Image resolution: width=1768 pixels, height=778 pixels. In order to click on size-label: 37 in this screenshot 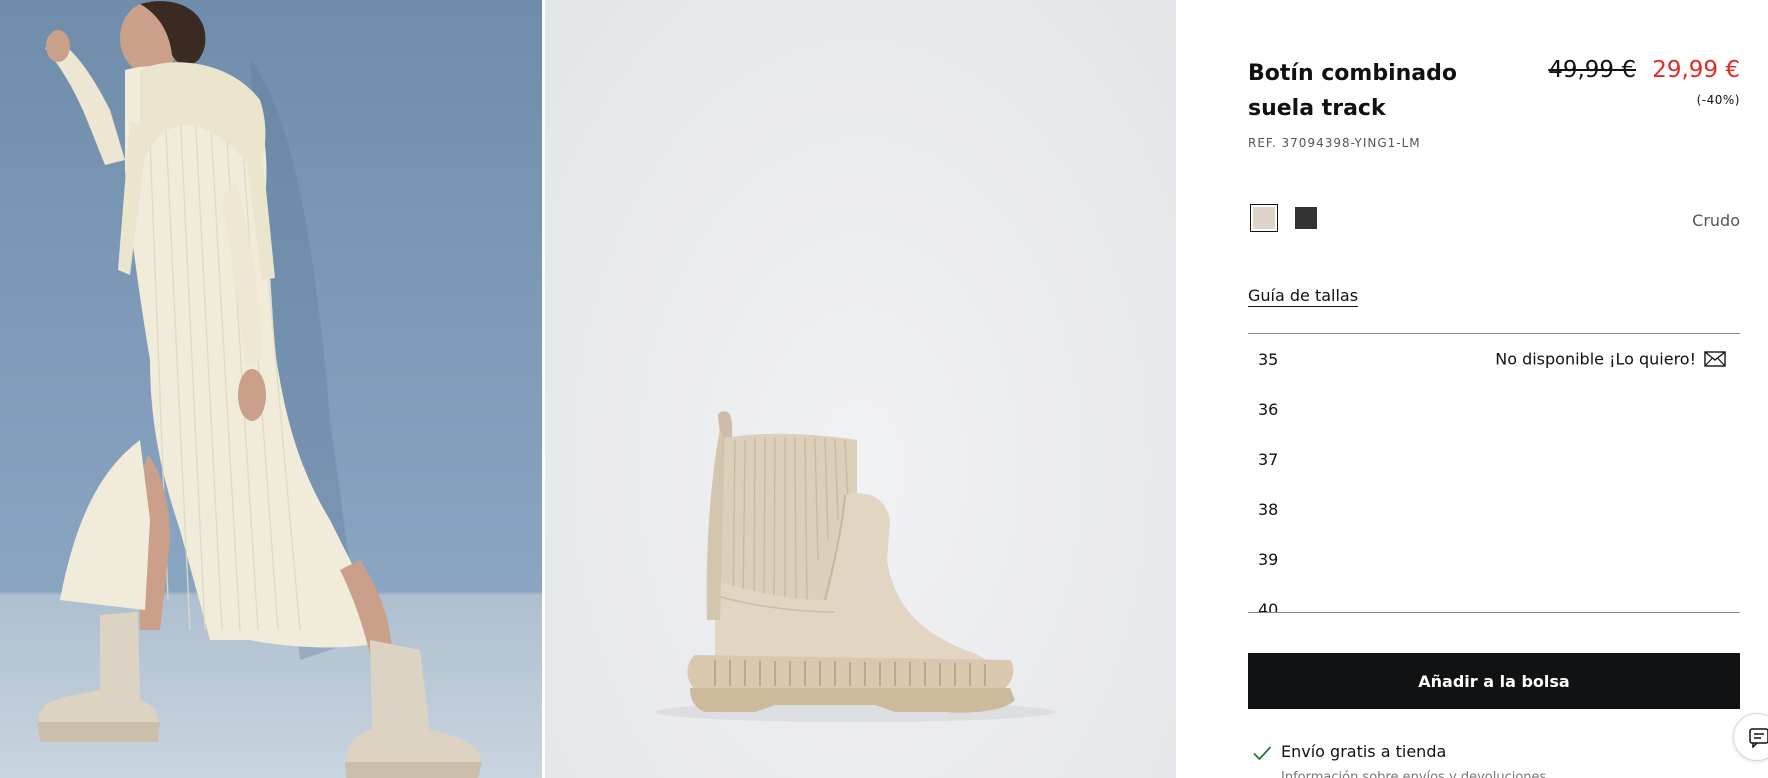, I will do `click(1268, 459)`.